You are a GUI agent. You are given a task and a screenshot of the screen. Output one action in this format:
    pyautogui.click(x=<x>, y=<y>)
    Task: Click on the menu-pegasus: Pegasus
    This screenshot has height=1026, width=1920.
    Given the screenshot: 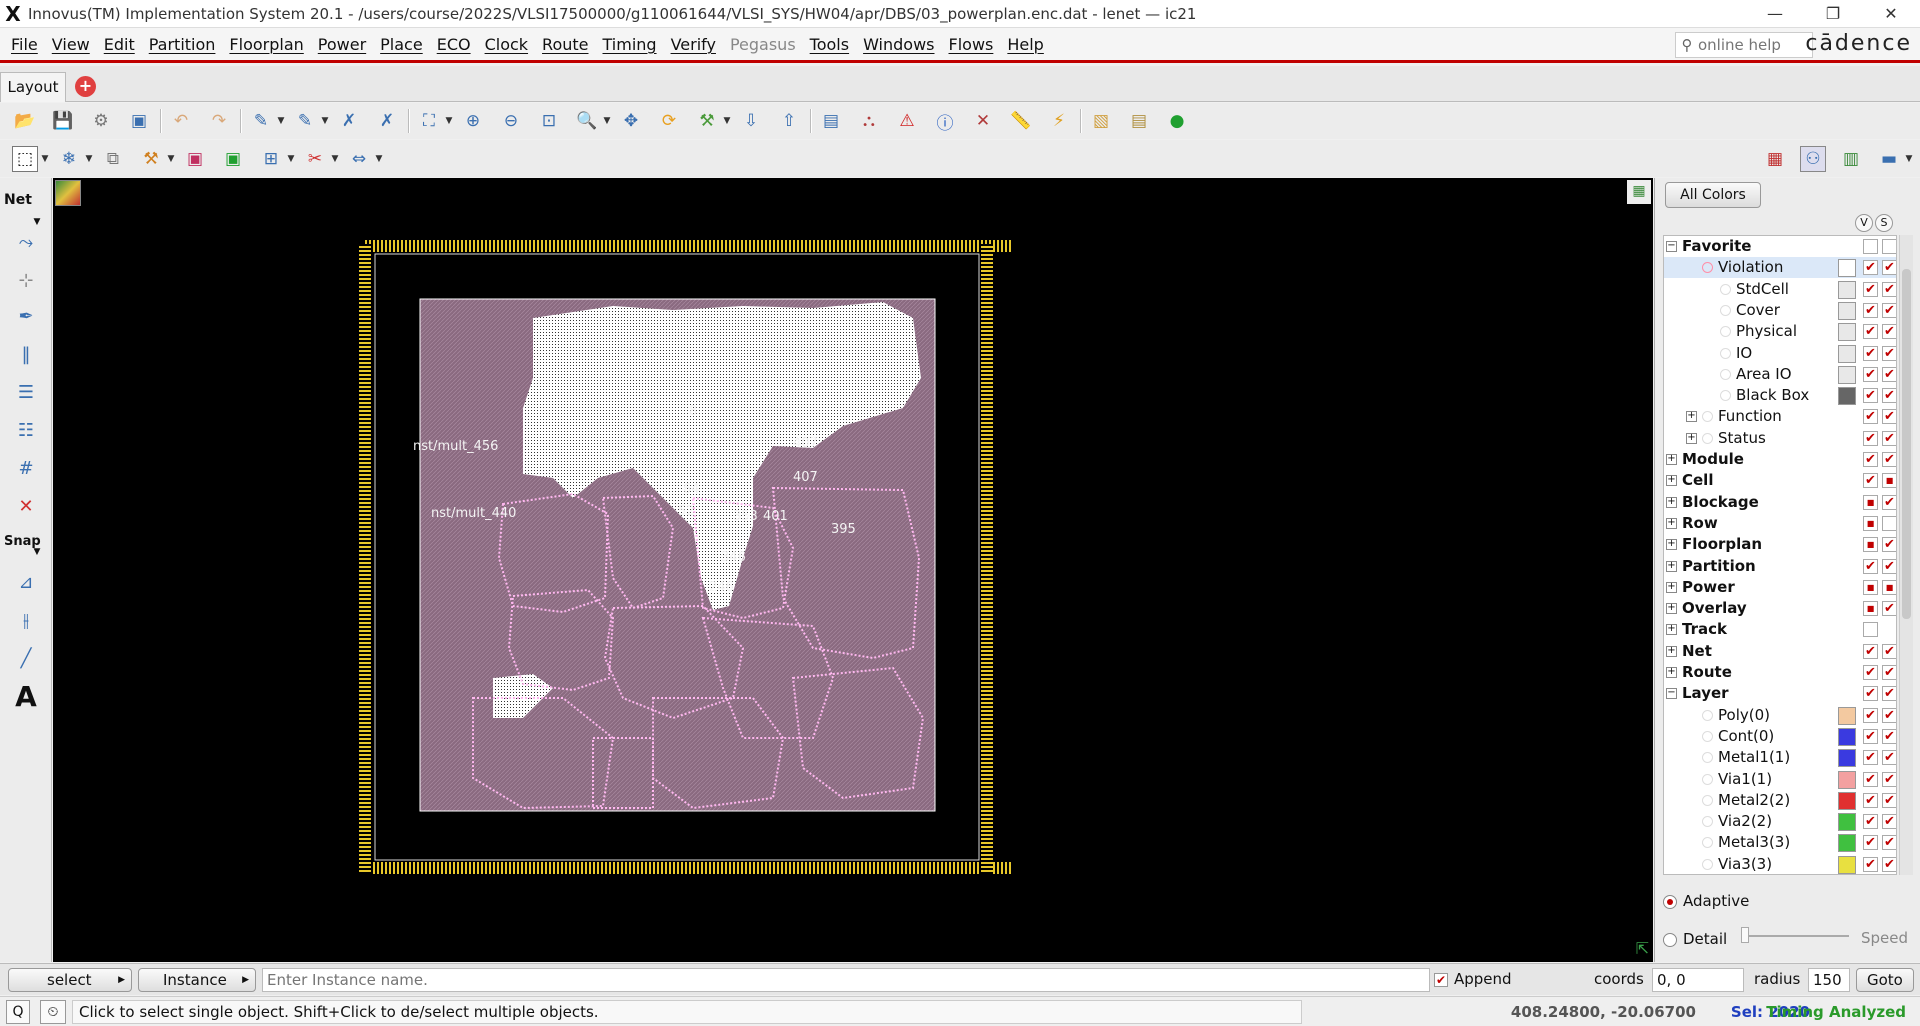 What is the action you would take?
    pyautogui.click(x=763, y=44)
    